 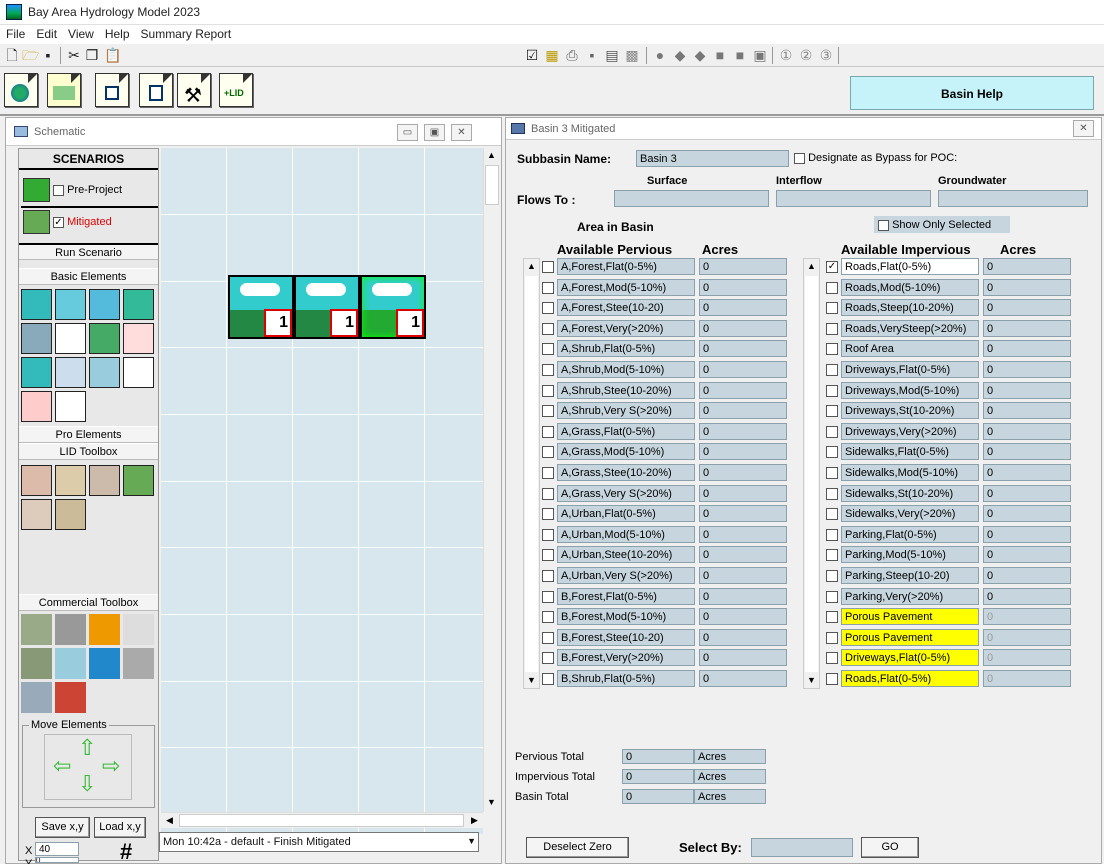 I want to click on report-document-icon, so click(x=156, y=90).